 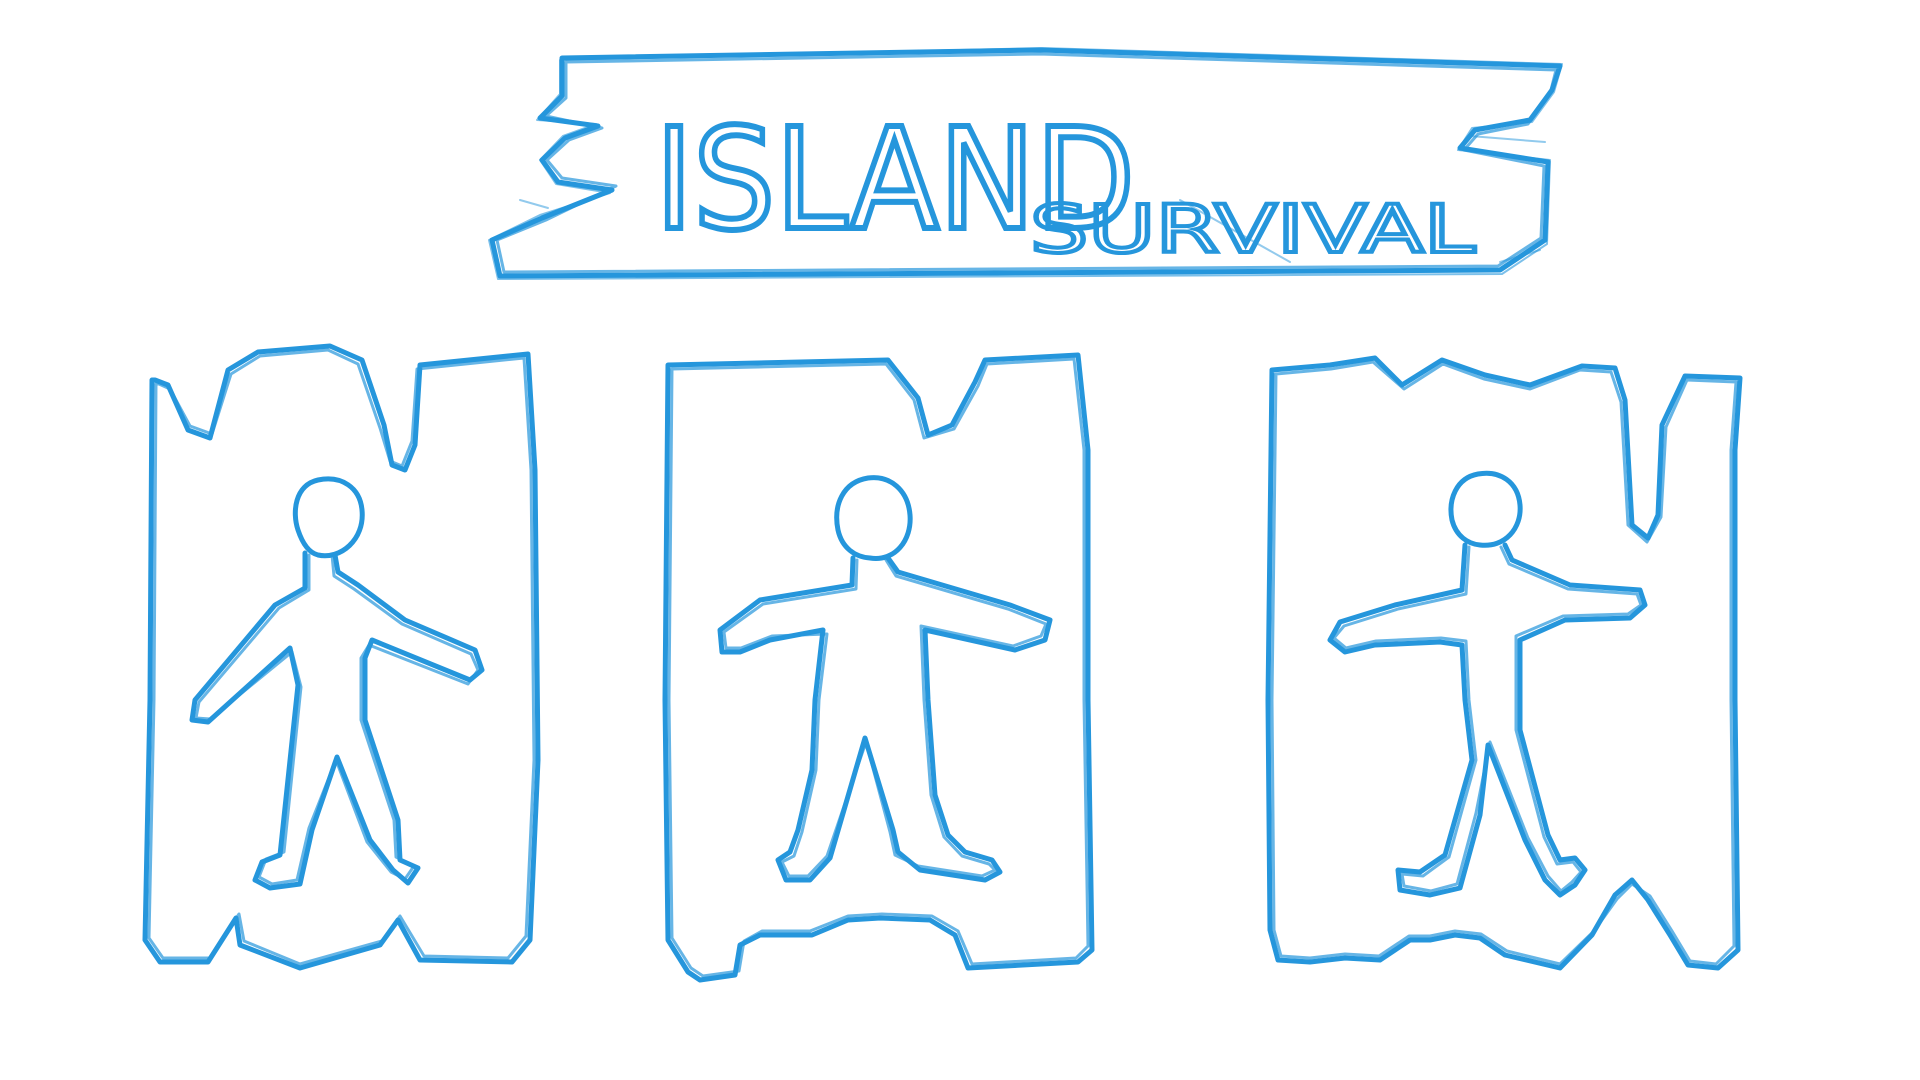 What do you see at coordinates (873, 518) in the screenshot?
I see `character-2-head` at bounding box center [873, 518].